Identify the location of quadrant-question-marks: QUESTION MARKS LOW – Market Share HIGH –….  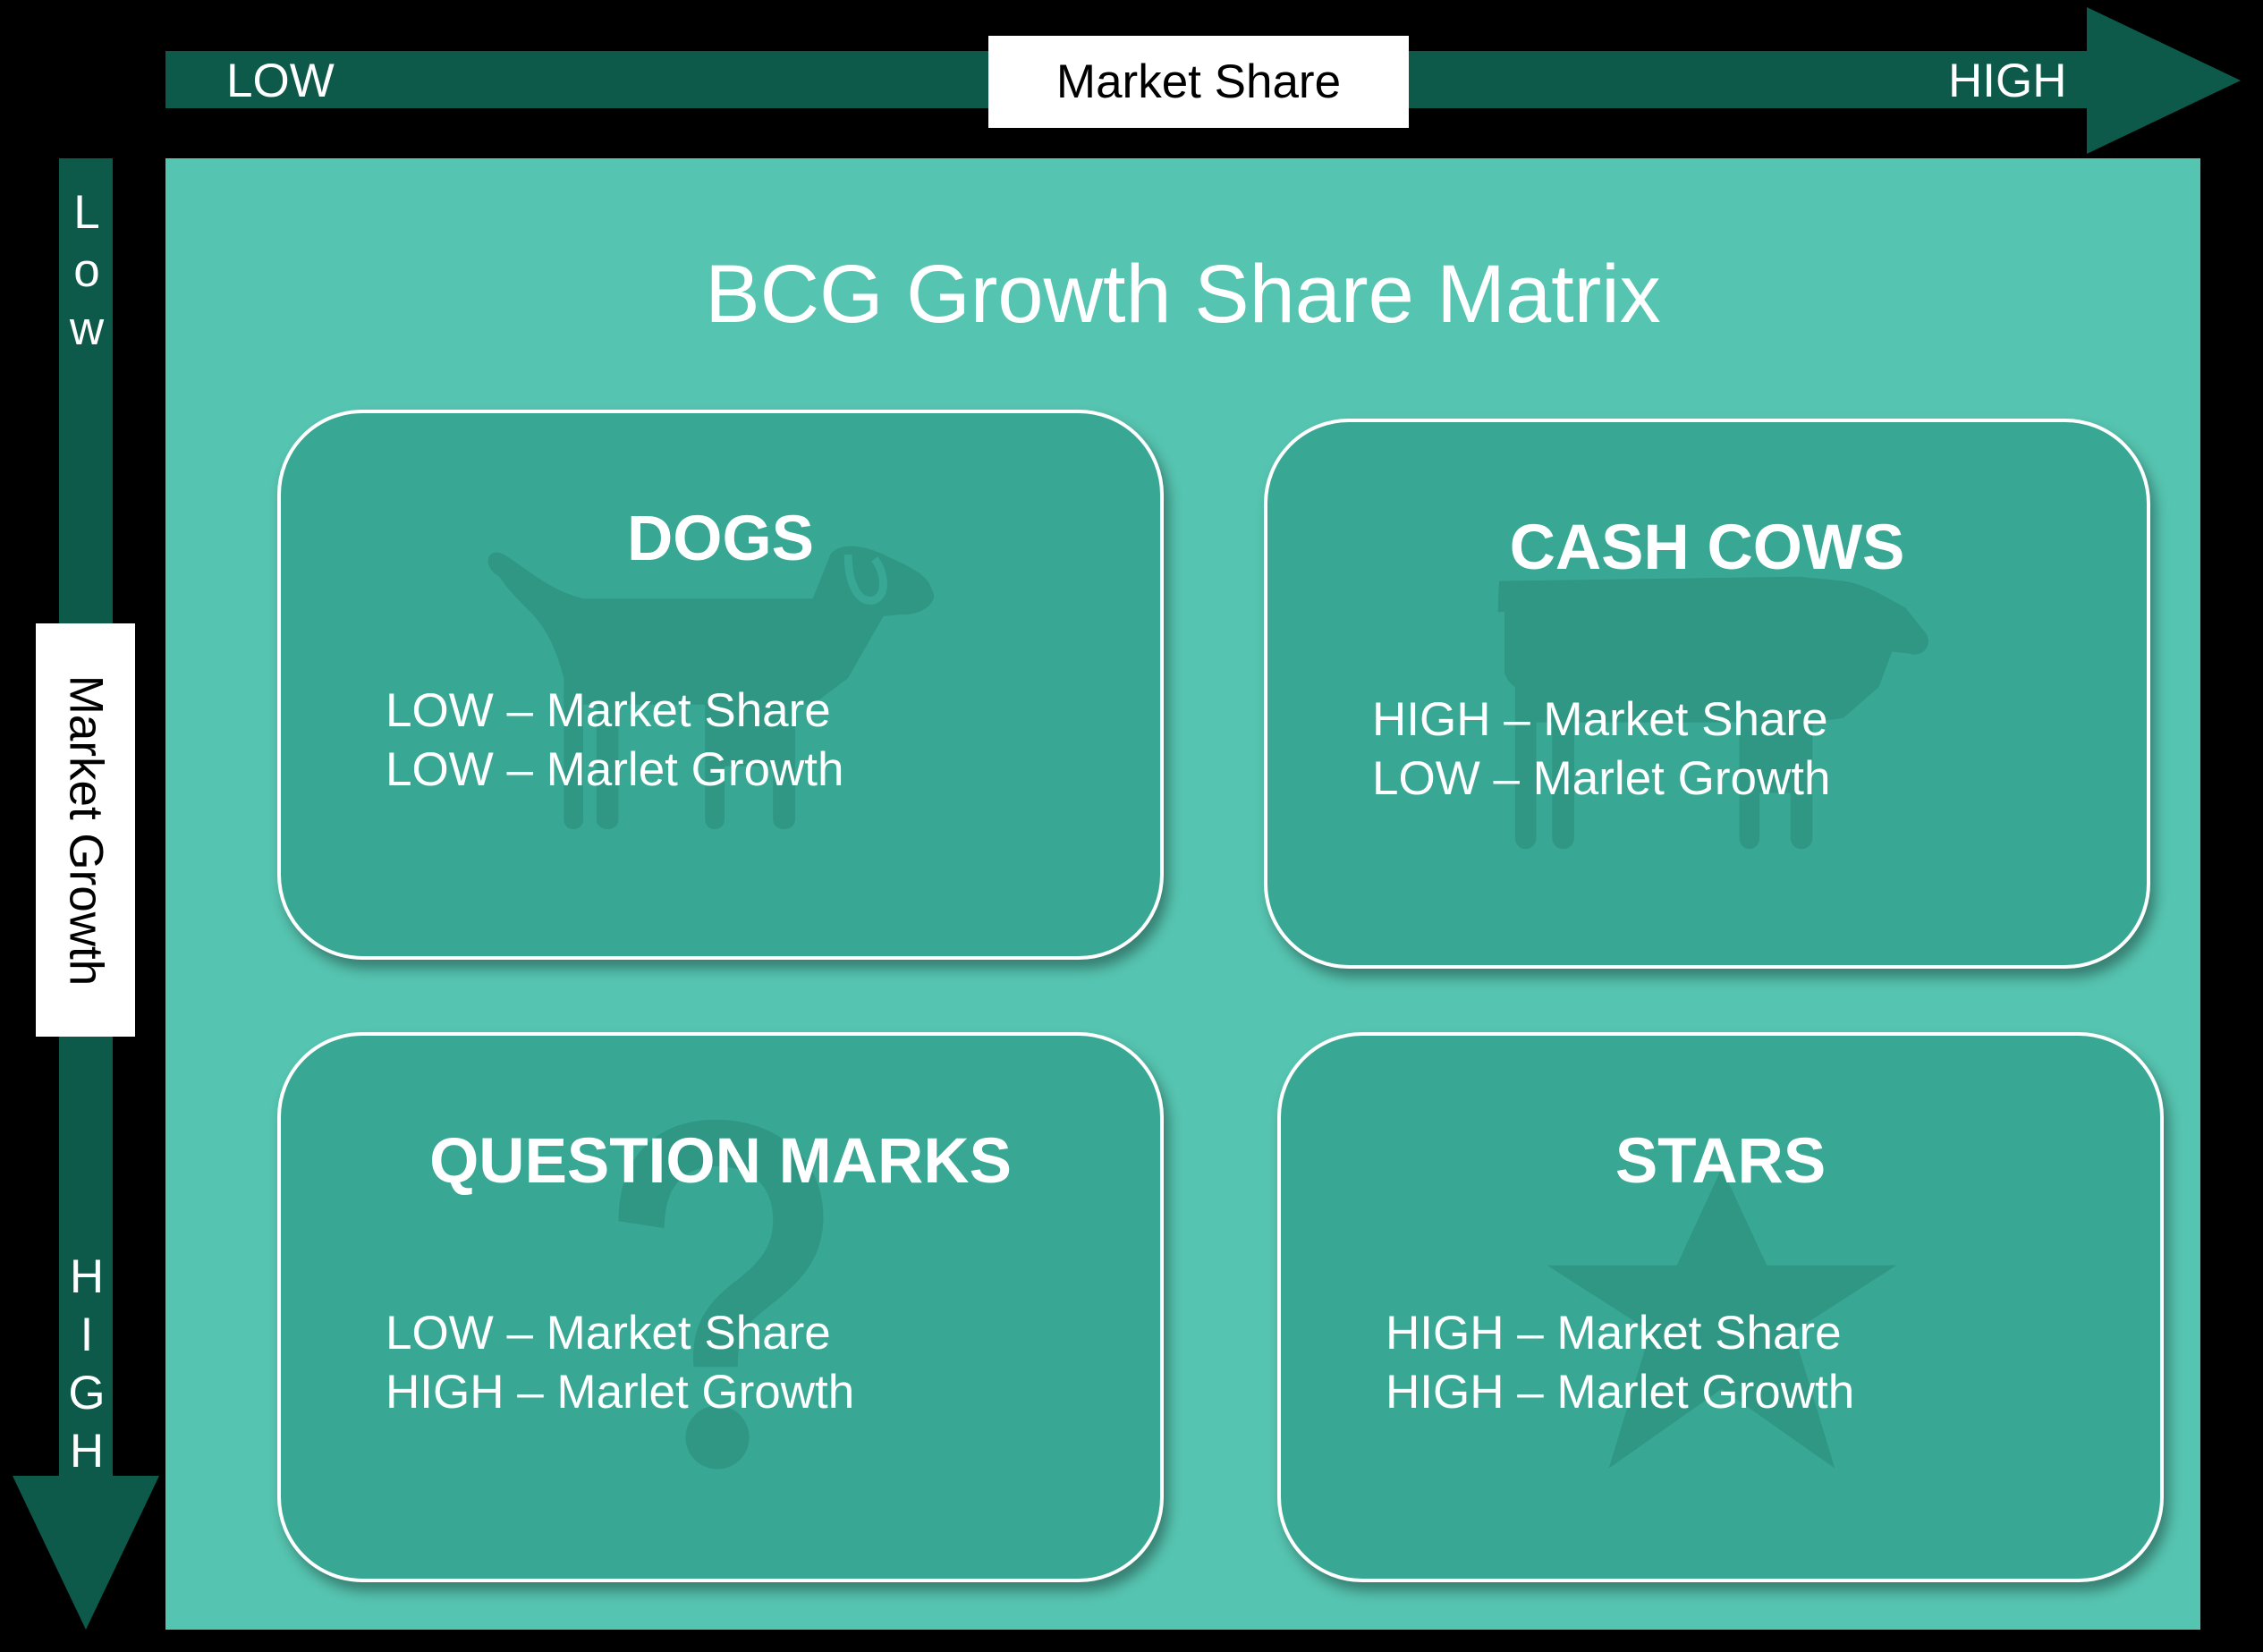
(720, 1307).